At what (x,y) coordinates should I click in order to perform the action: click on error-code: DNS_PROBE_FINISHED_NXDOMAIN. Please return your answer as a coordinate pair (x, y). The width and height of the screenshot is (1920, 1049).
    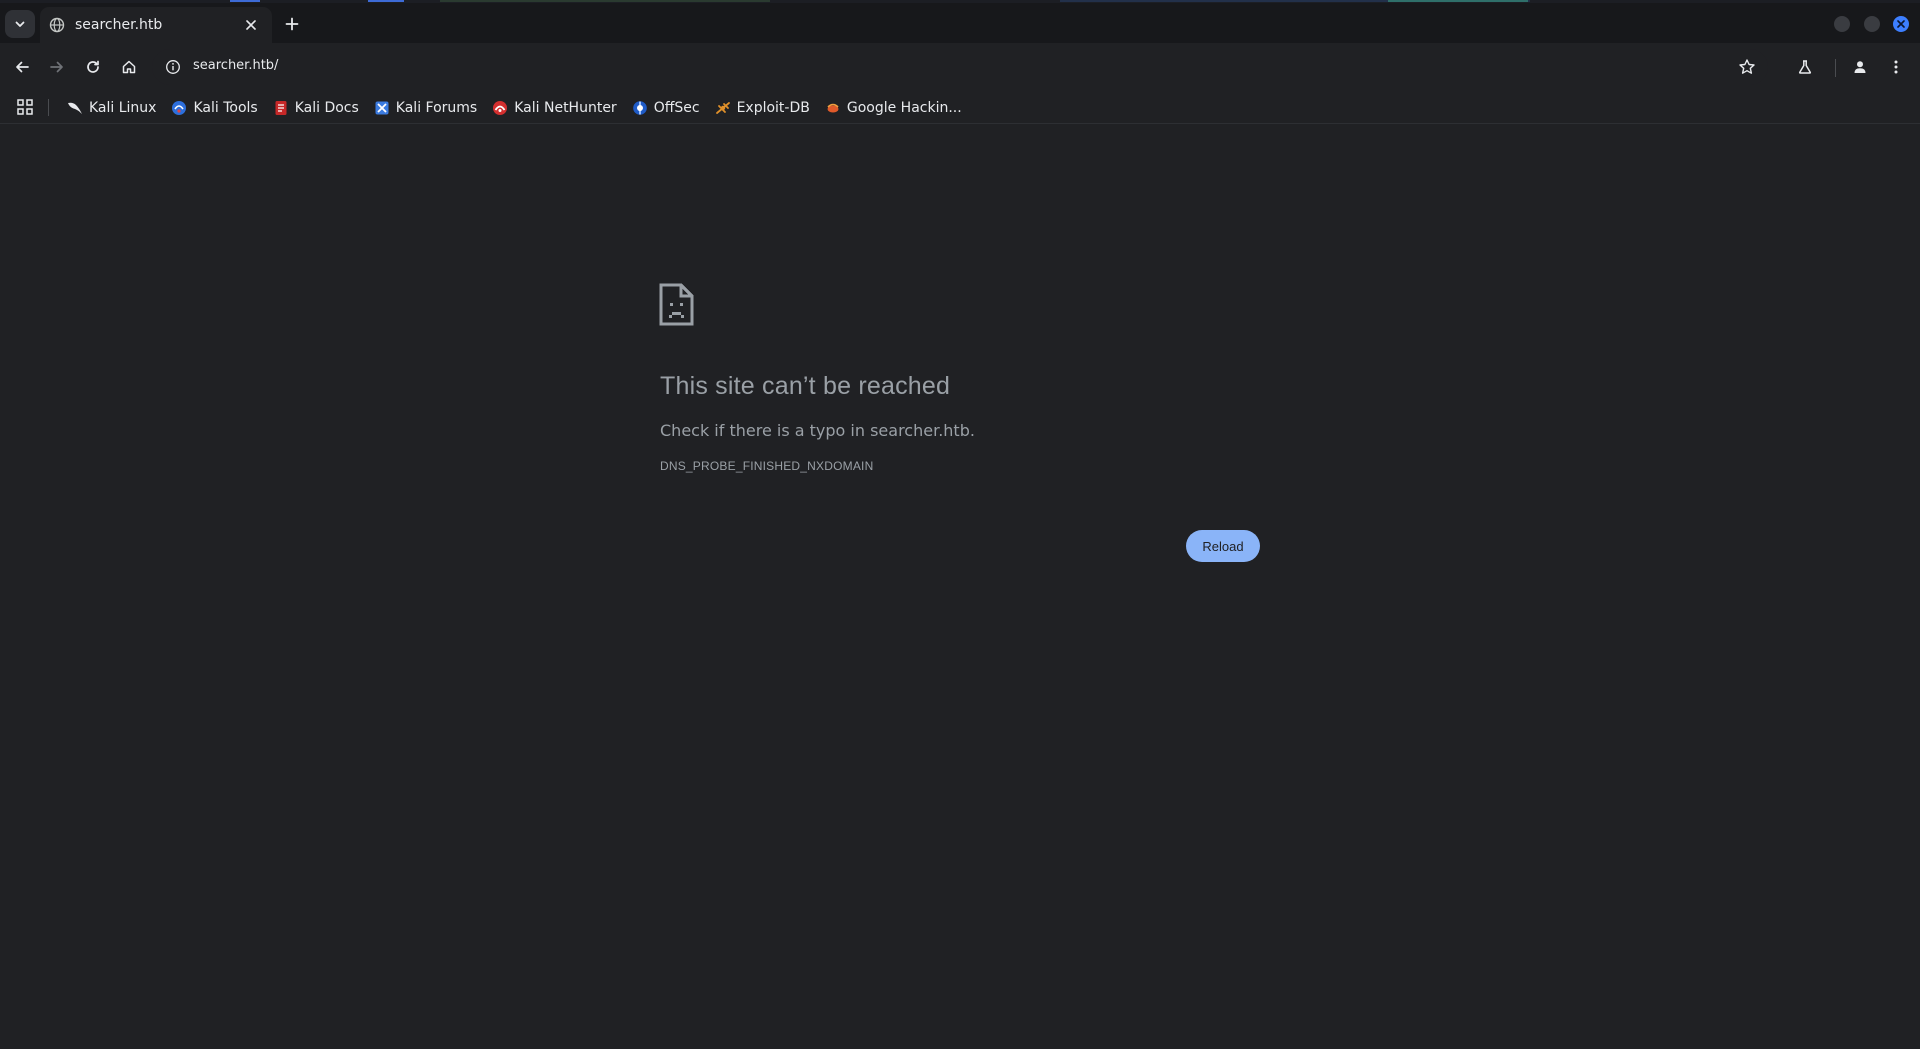
    Looking at the image, I should click on (767, 466).